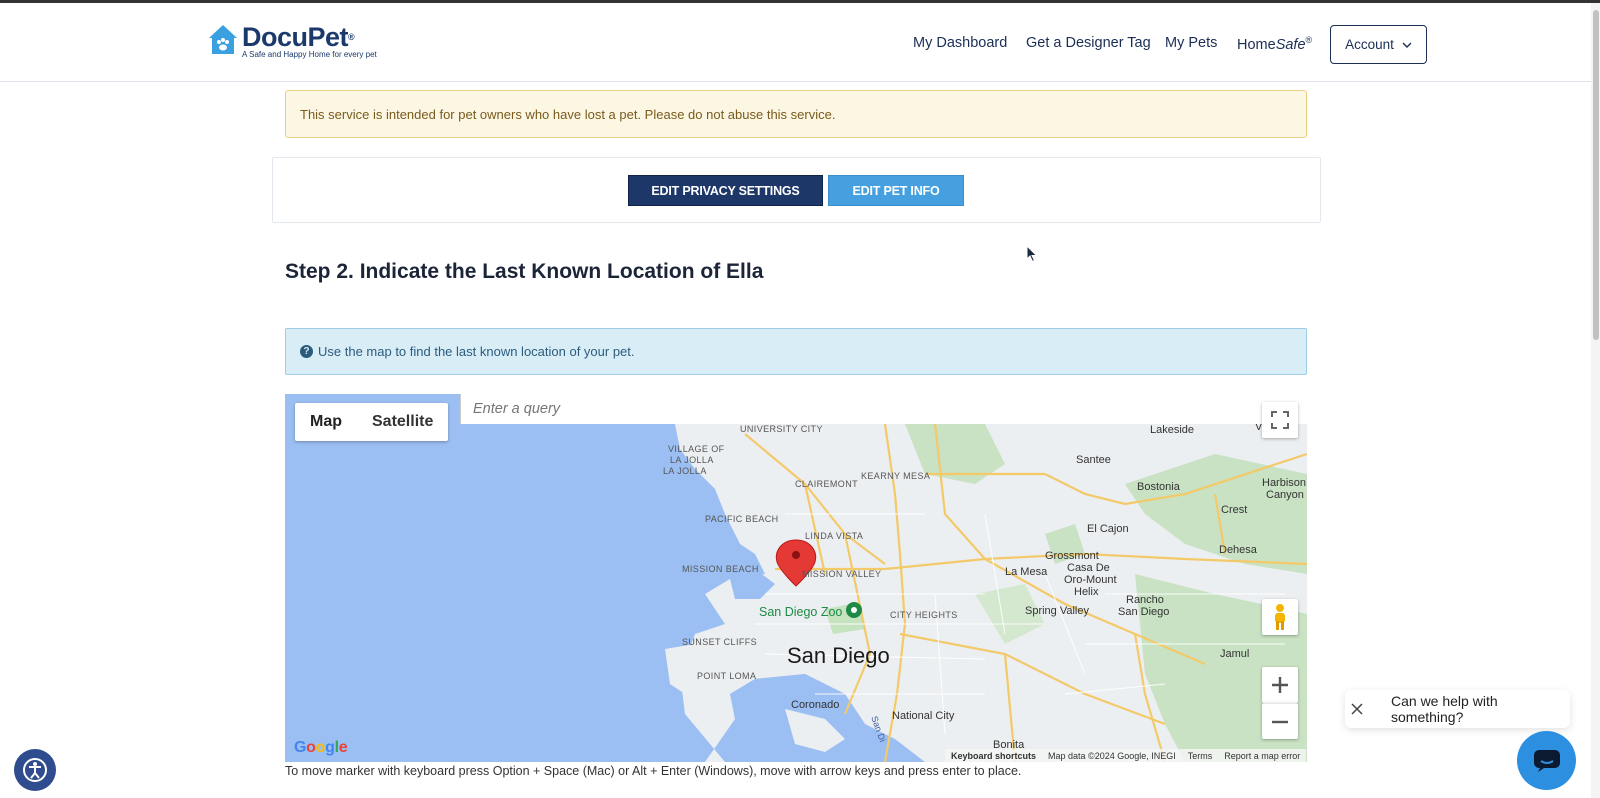  I want to click on close-icon, so click(1357, 709).